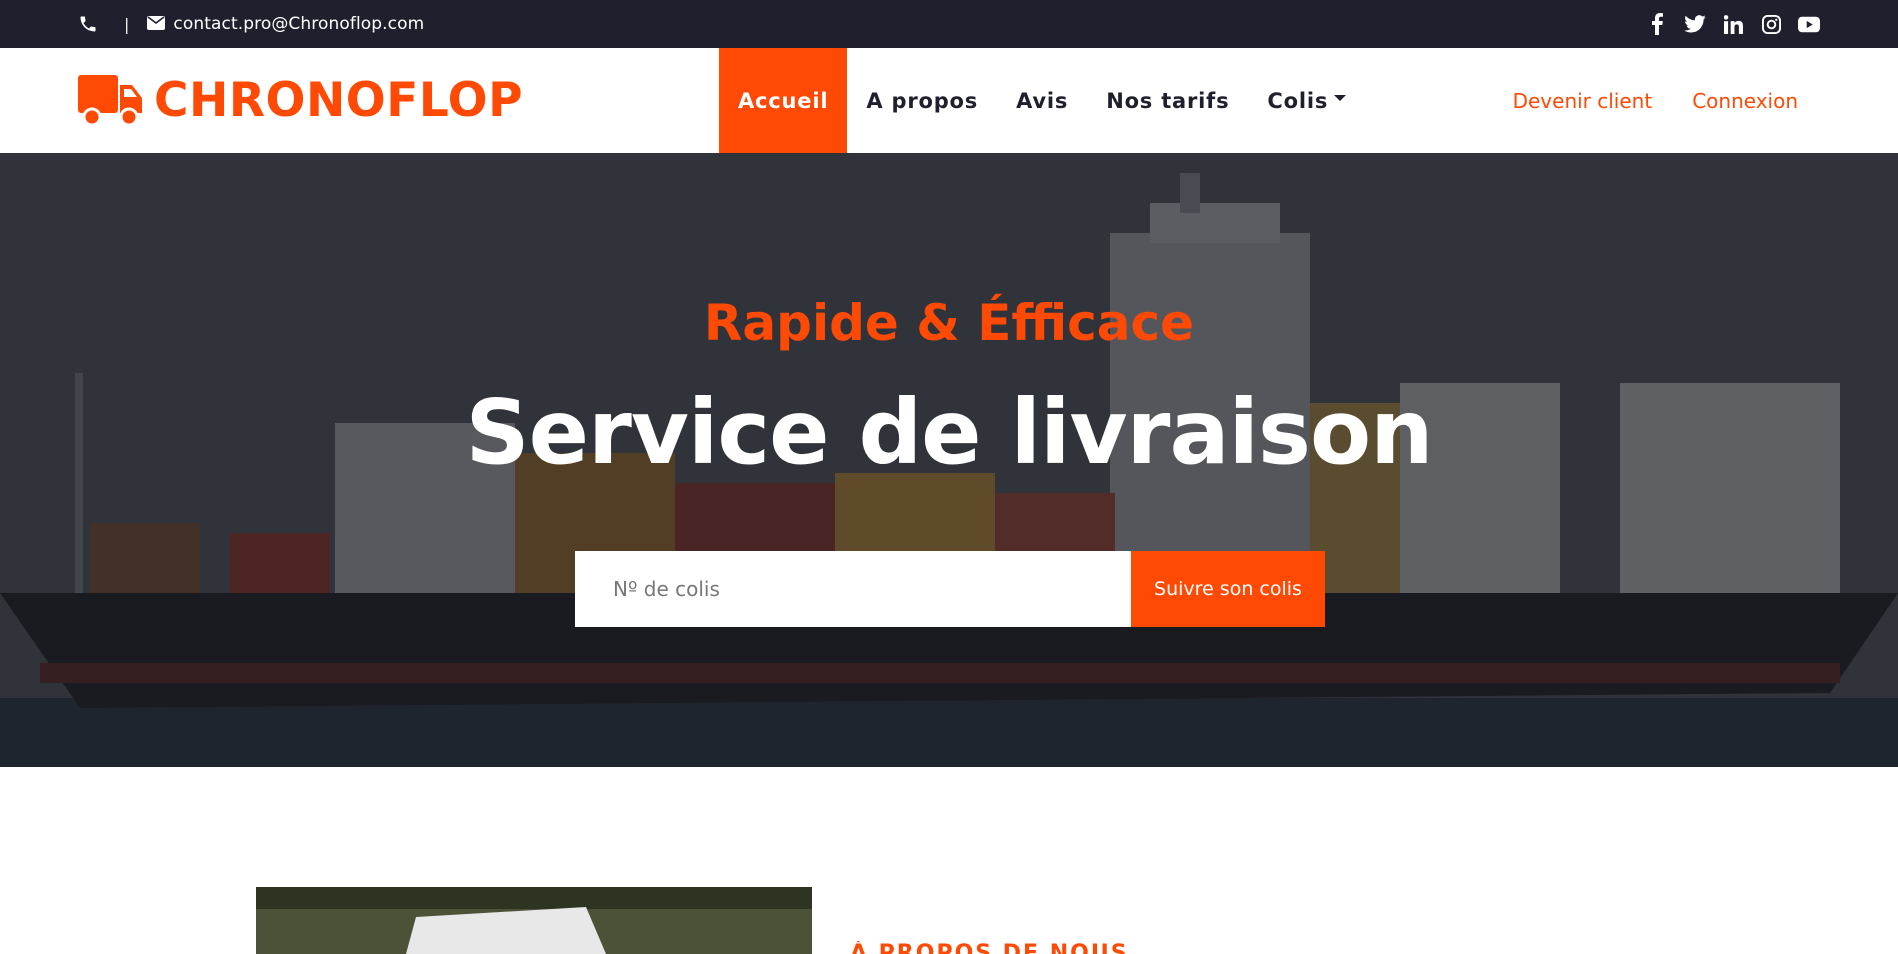 The width and height of the screenshot is (1898, 954). I want to click on nav-item-avis: Avis, so click(1042, 100).